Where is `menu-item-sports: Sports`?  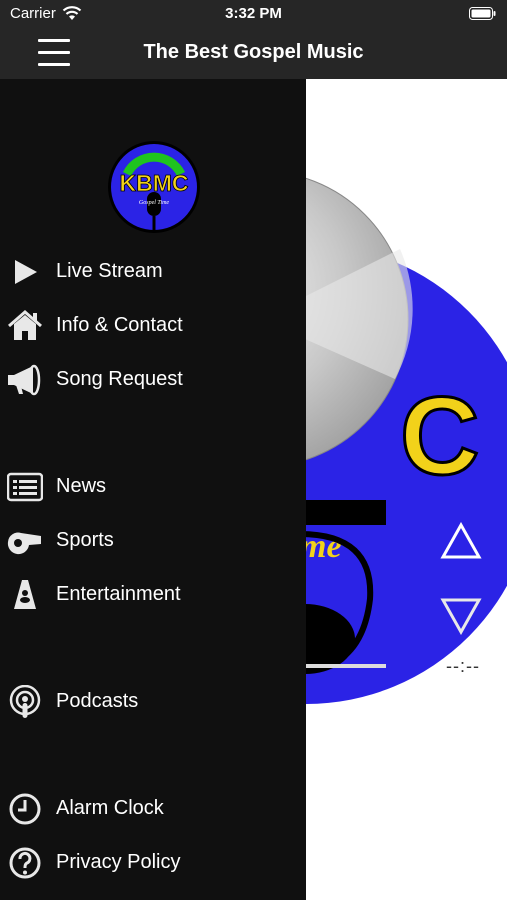 menu-item-sports: Sports is located at coordinates (153, 541).